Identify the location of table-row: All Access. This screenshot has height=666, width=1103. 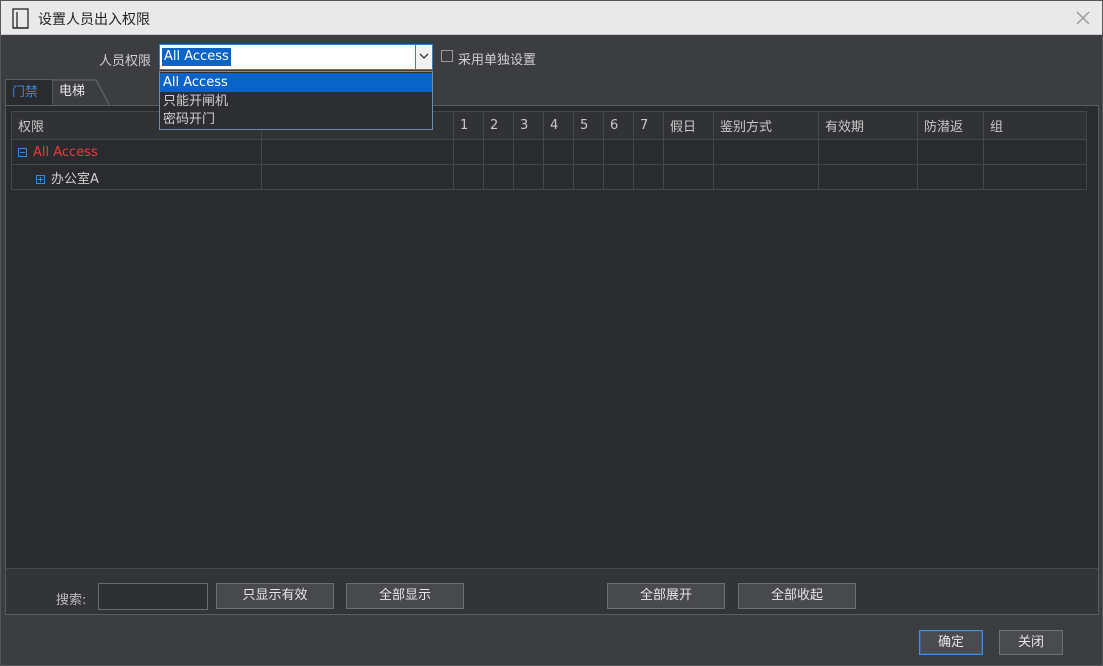
(549, 152).